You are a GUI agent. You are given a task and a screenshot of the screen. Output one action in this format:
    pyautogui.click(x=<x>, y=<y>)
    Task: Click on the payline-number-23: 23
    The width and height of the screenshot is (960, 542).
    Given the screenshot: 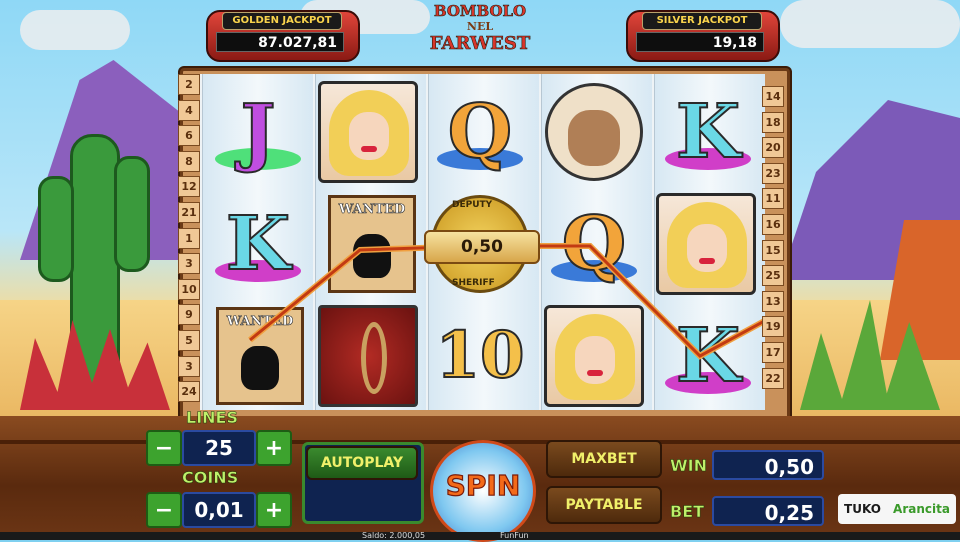 What is the action you would take?
    pyautogui.click(x=773, y=173)
    